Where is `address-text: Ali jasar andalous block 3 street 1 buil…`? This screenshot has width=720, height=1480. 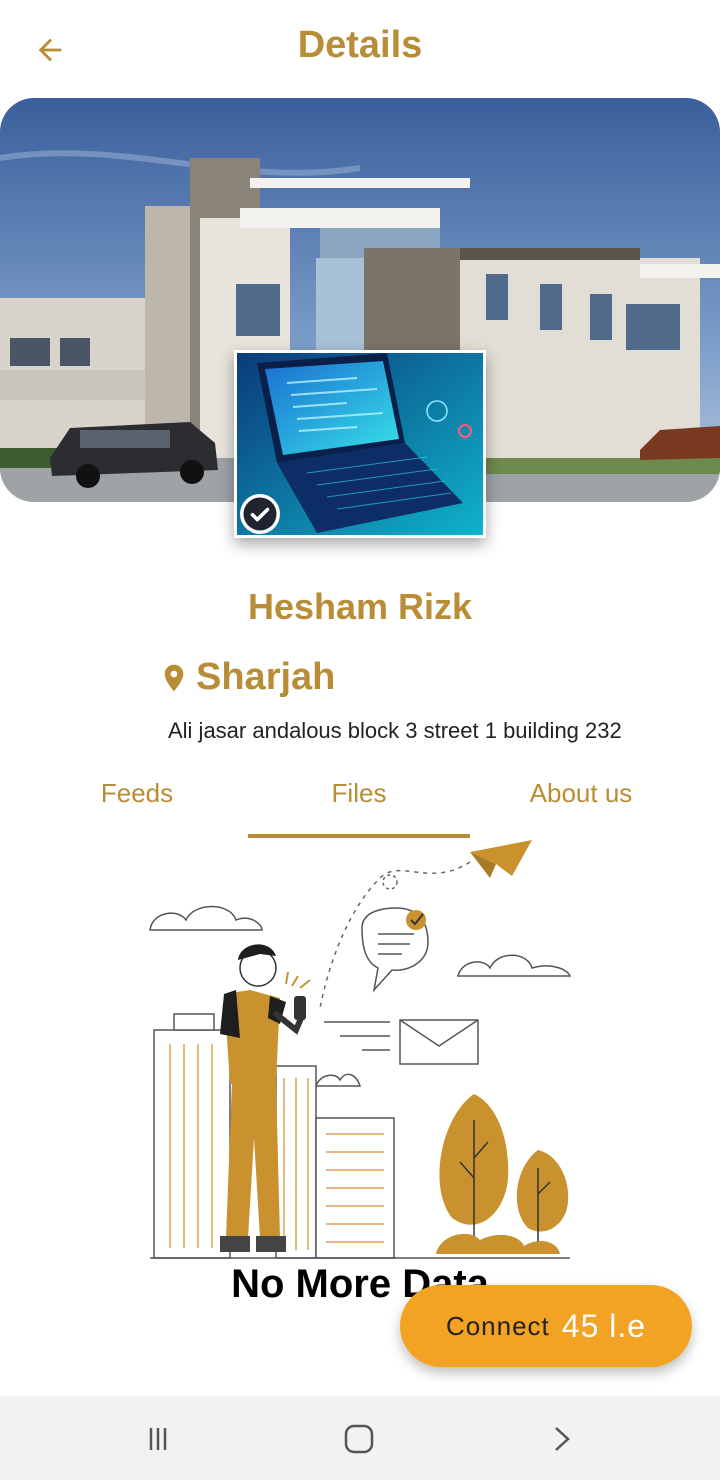 address-text: Ali jasar andalous block 3 street 1 buil… is located at coordinates (395, 730).